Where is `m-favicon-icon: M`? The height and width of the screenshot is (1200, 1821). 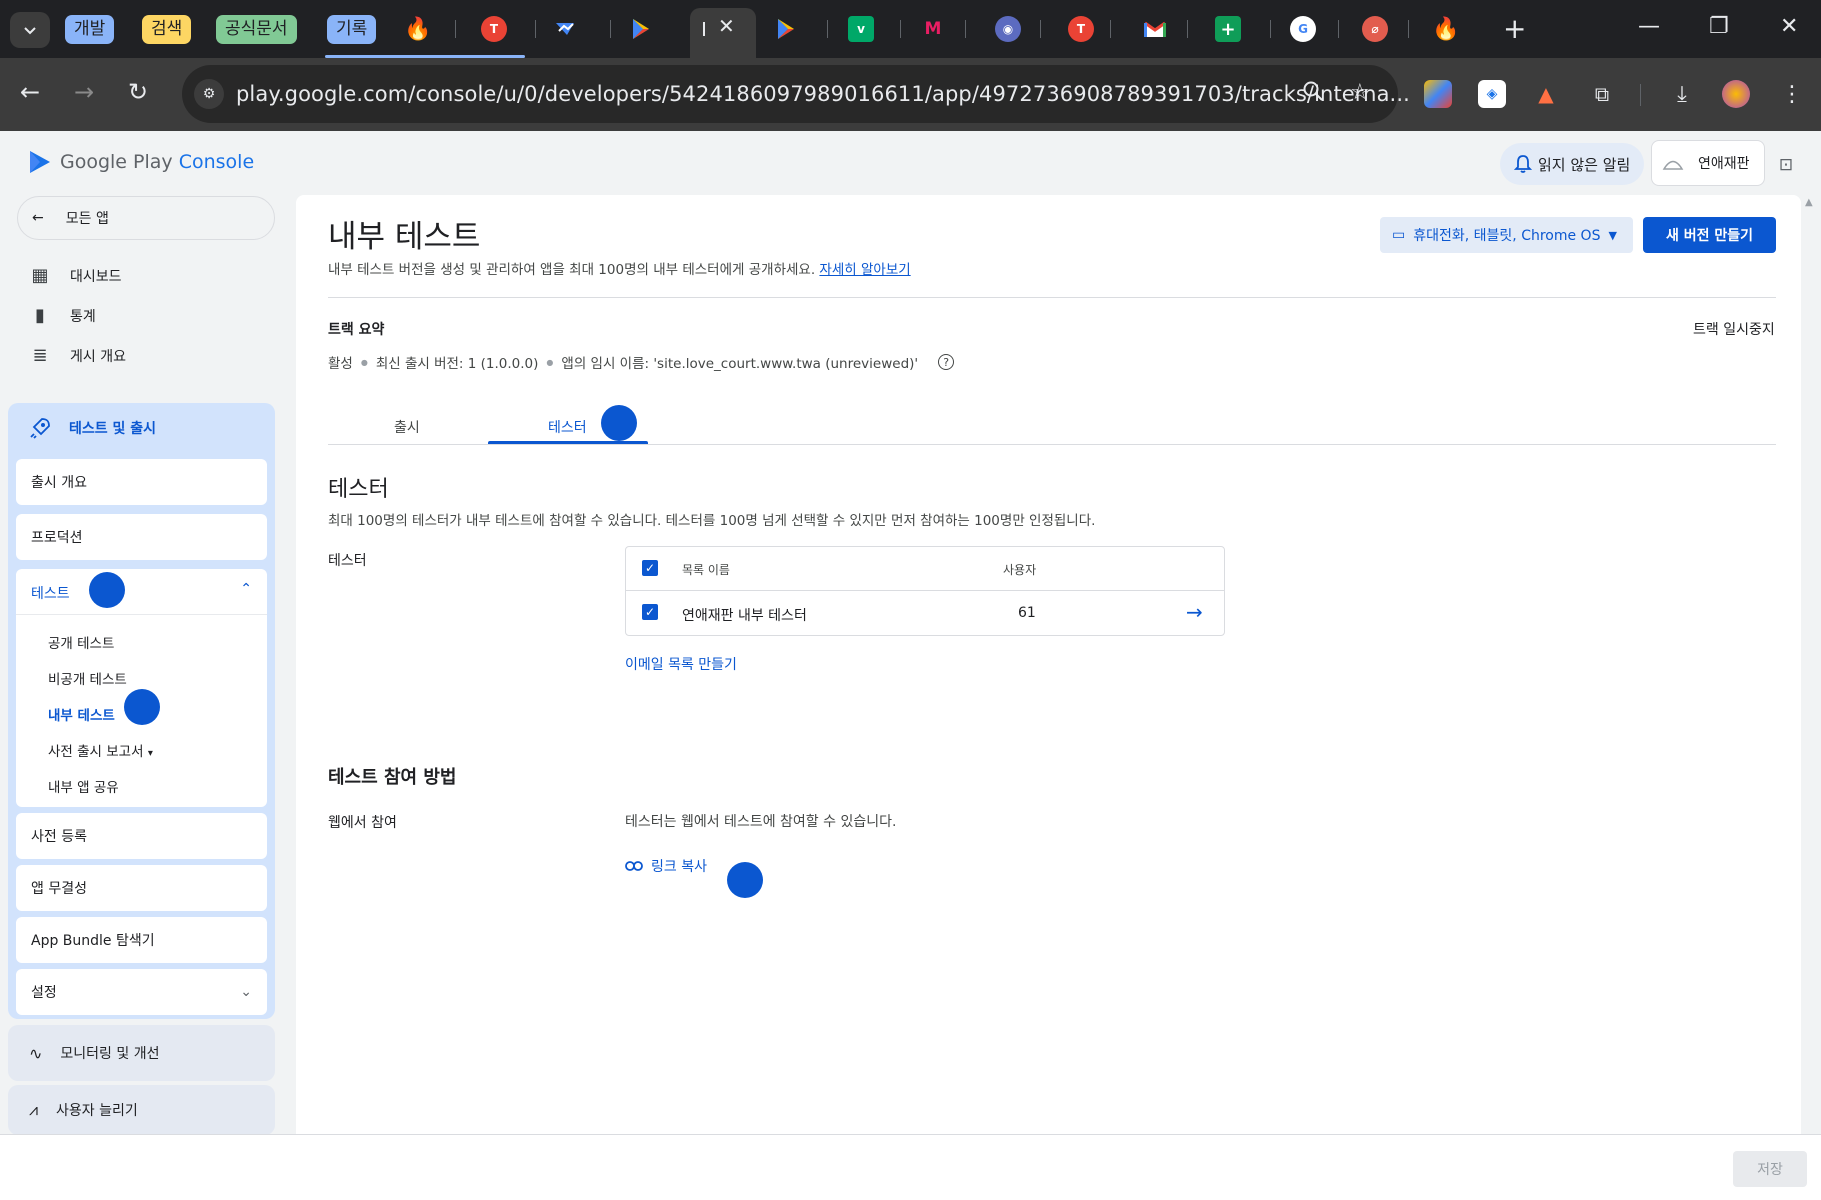 m-favicon-icon: M is located at coordinates (933, 29).